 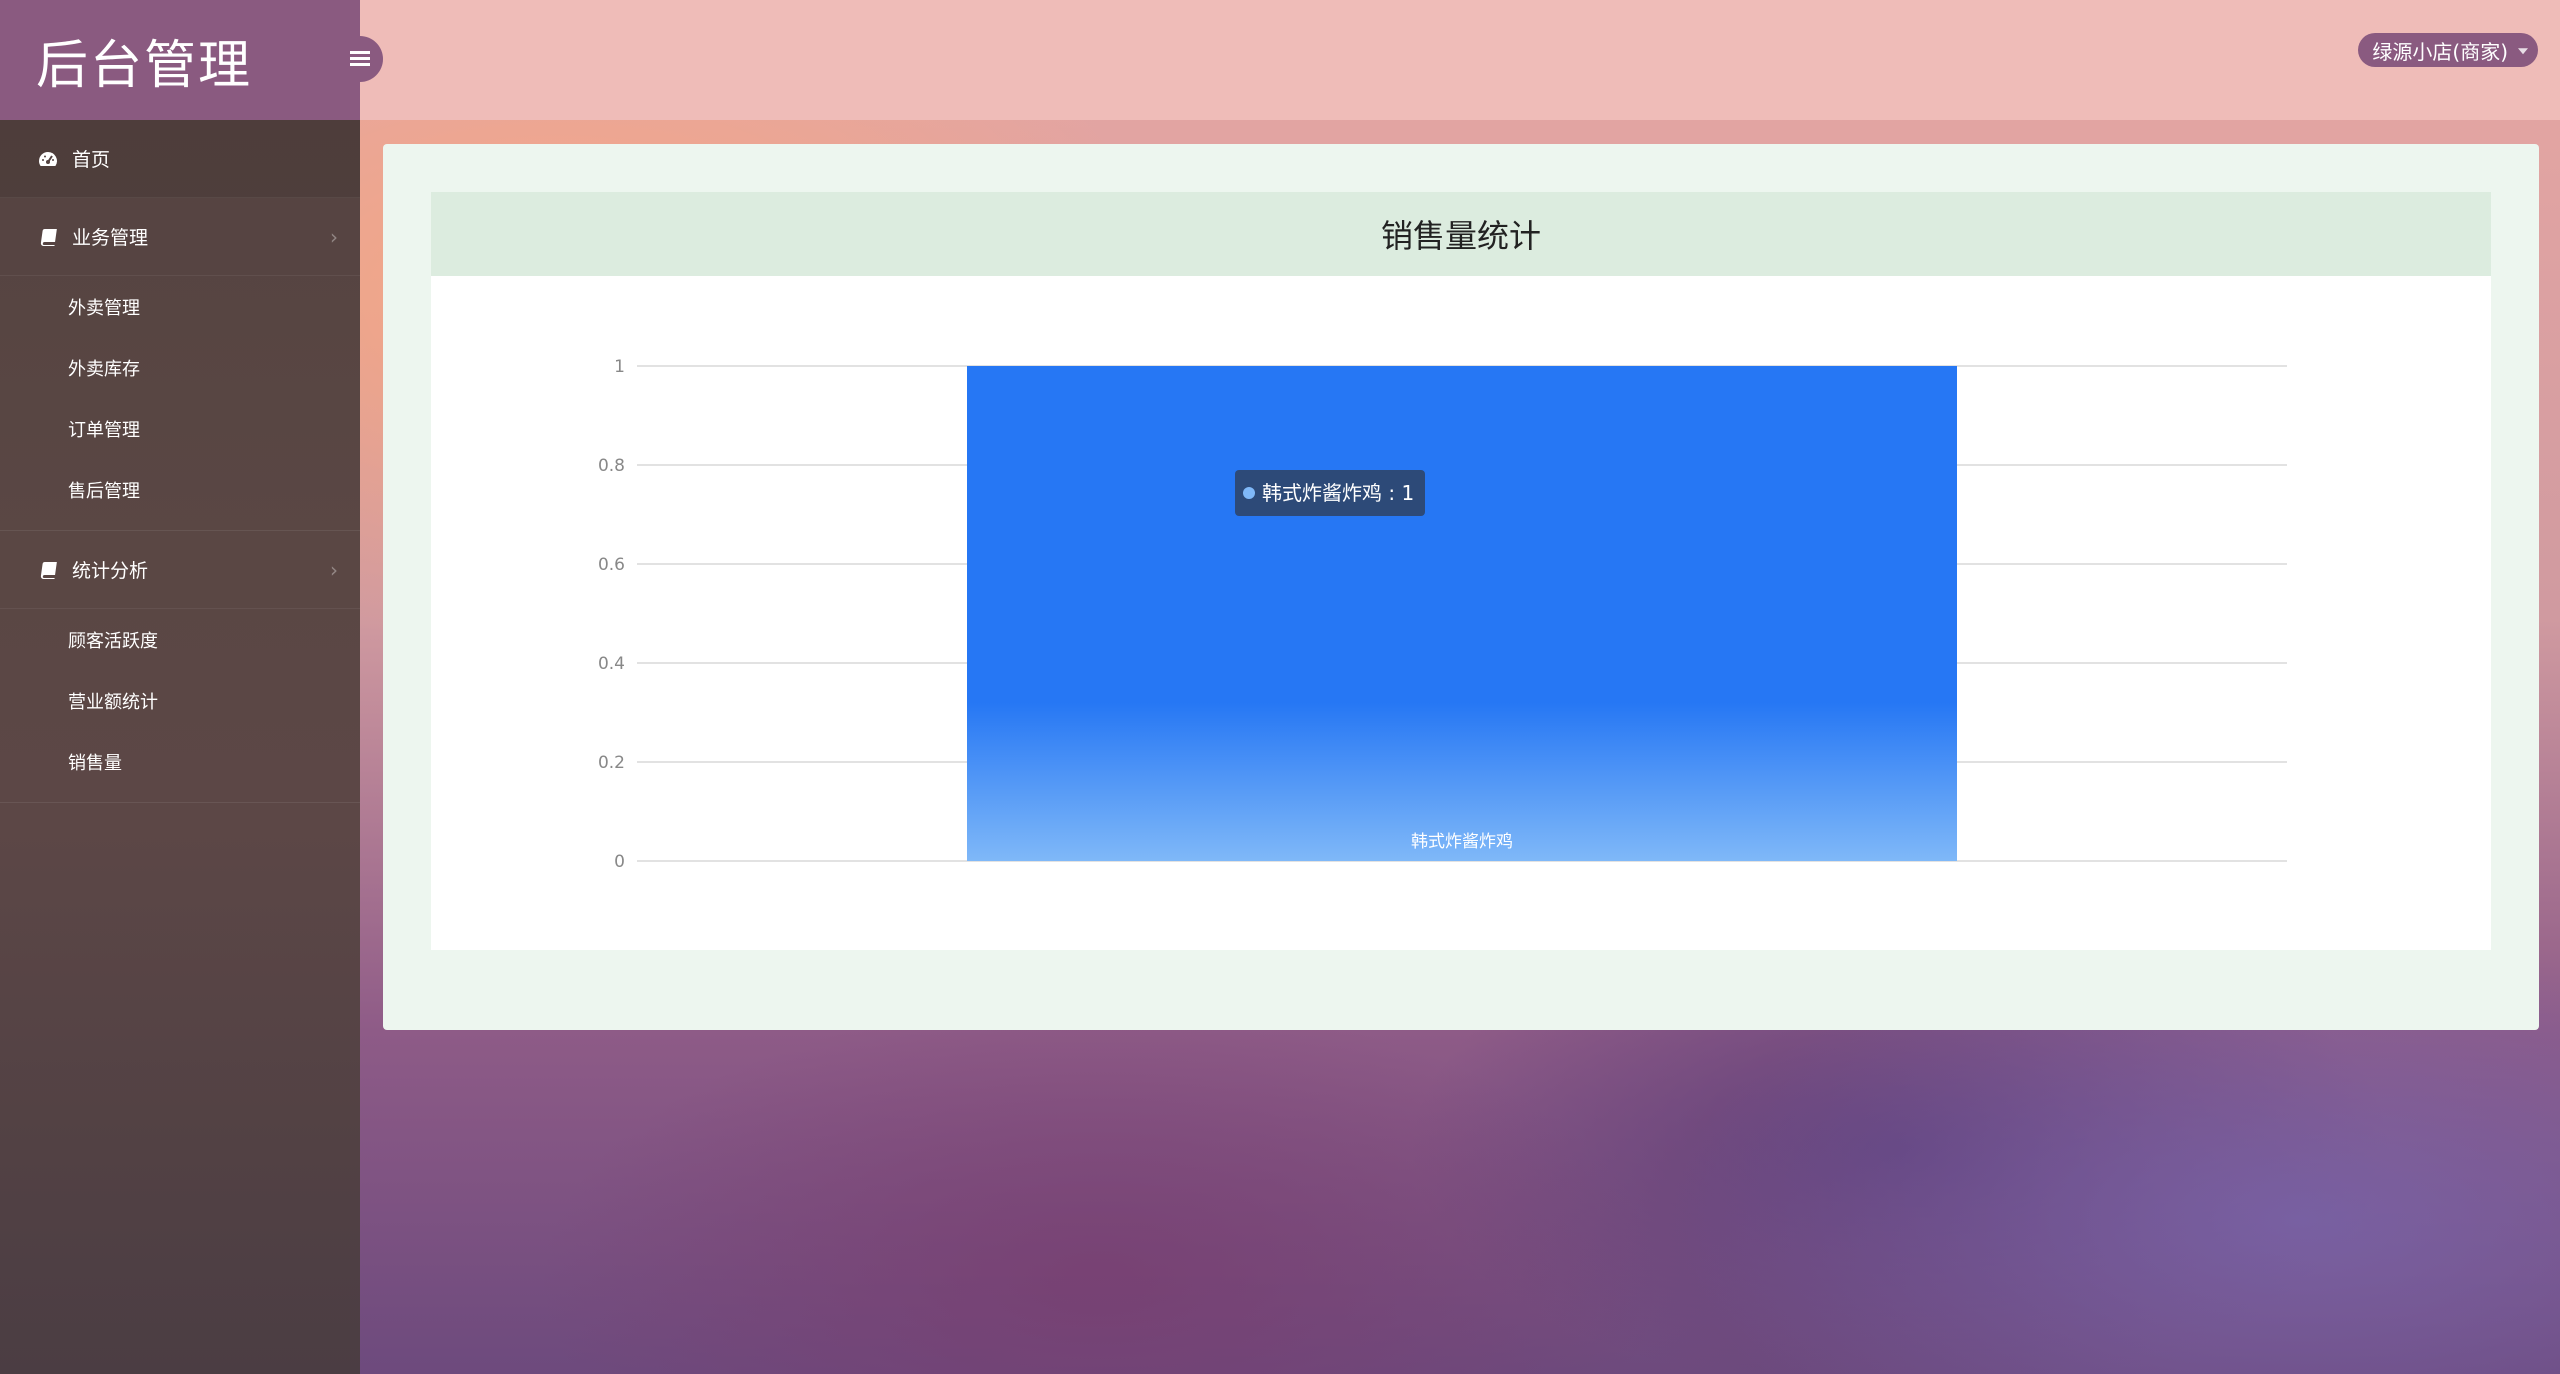 I want to click on sidebar-subitem-customer-activity: 顾客活跃度, so click(x=180, y=639).